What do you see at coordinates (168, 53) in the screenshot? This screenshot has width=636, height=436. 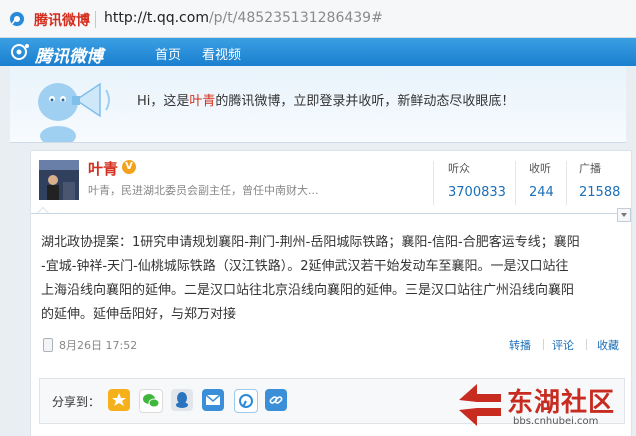 I see `nav-home: 首页` at bounding box center [168, 53].